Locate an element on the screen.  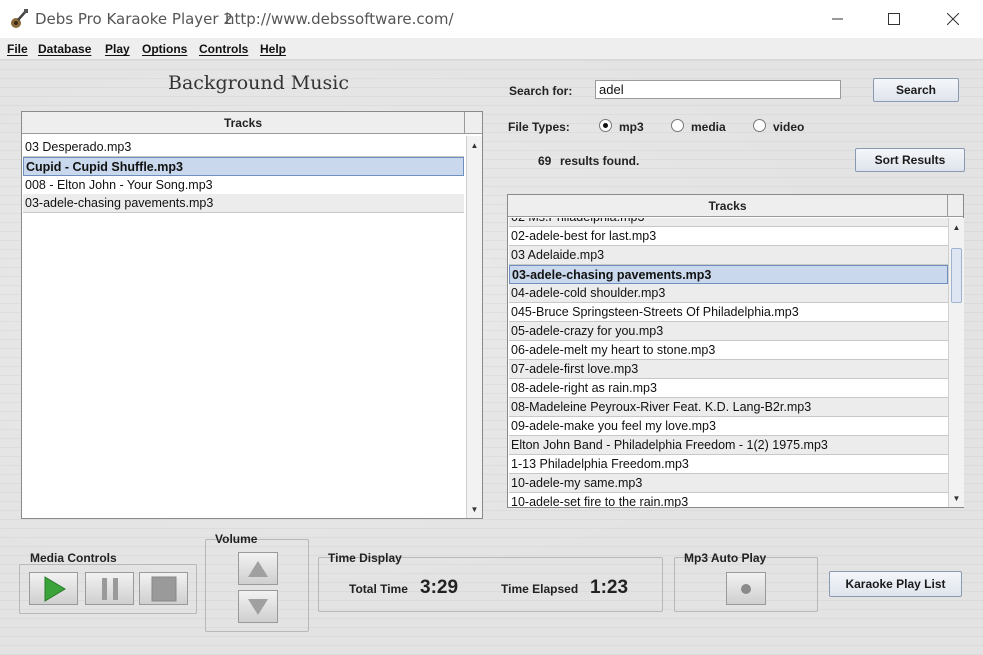
left-scrollbar: ▲ ▼ is located at coordinates (474, 327).